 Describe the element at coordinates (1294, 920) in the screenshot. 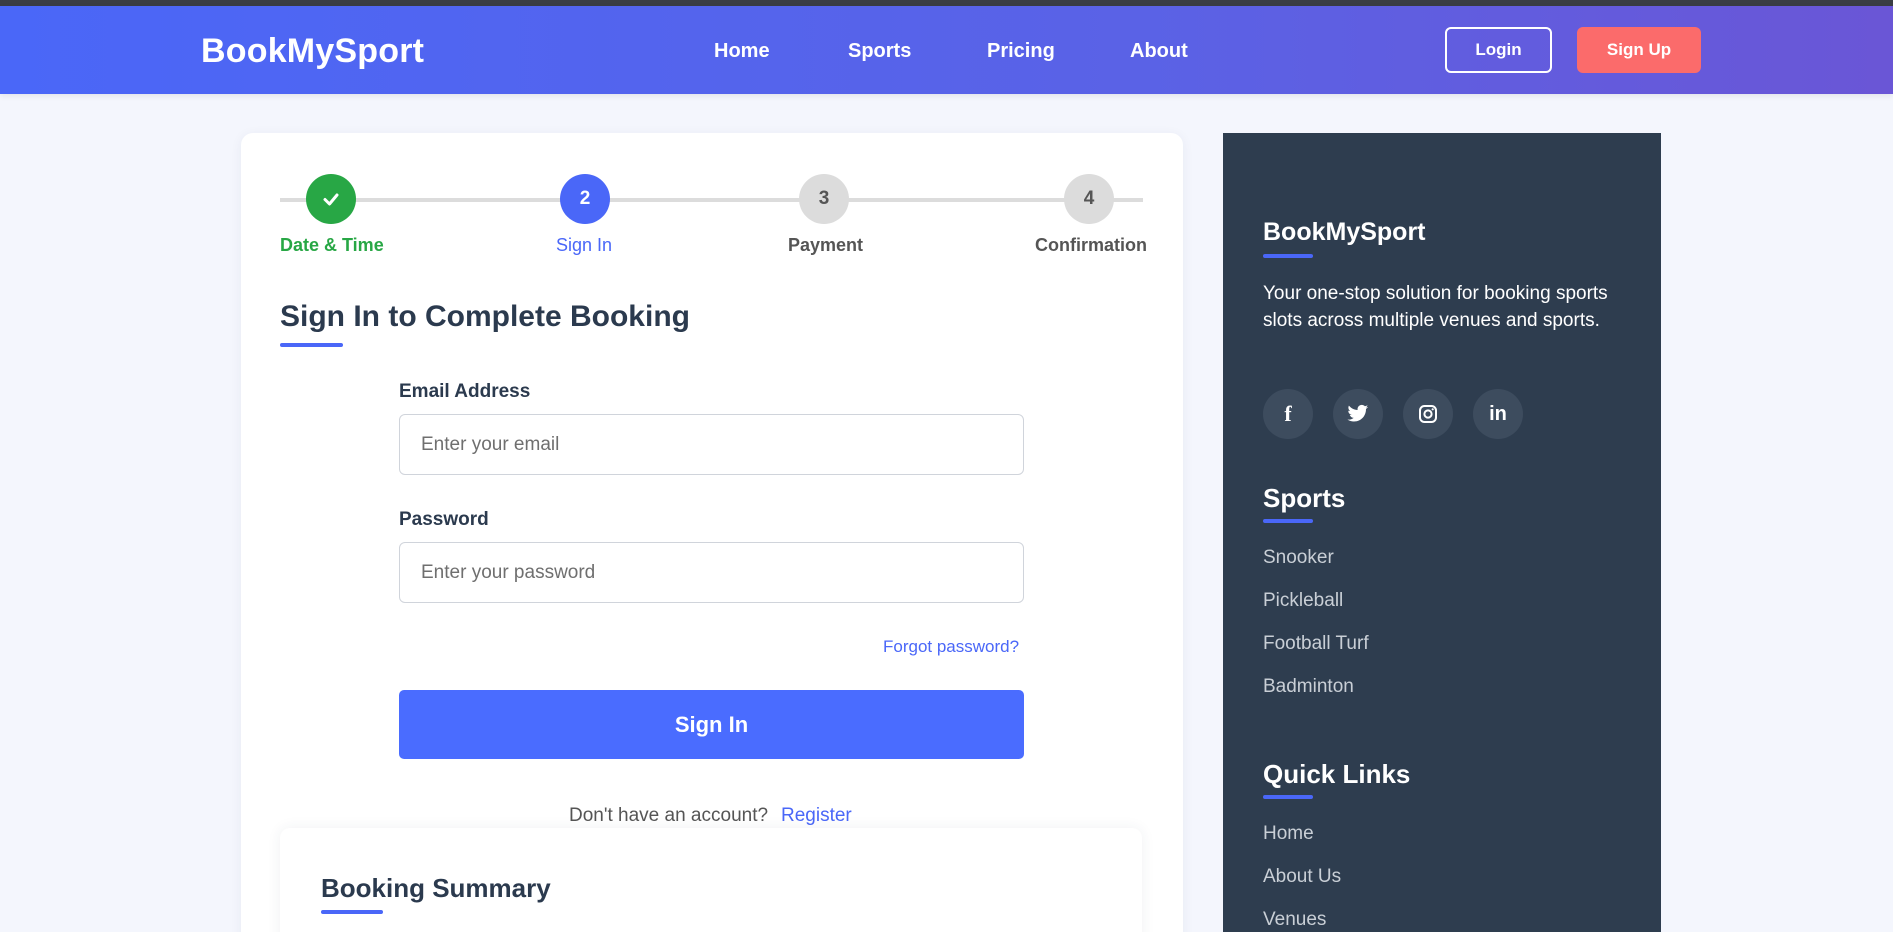

I see `quick-link-venues: Venues` at that location.